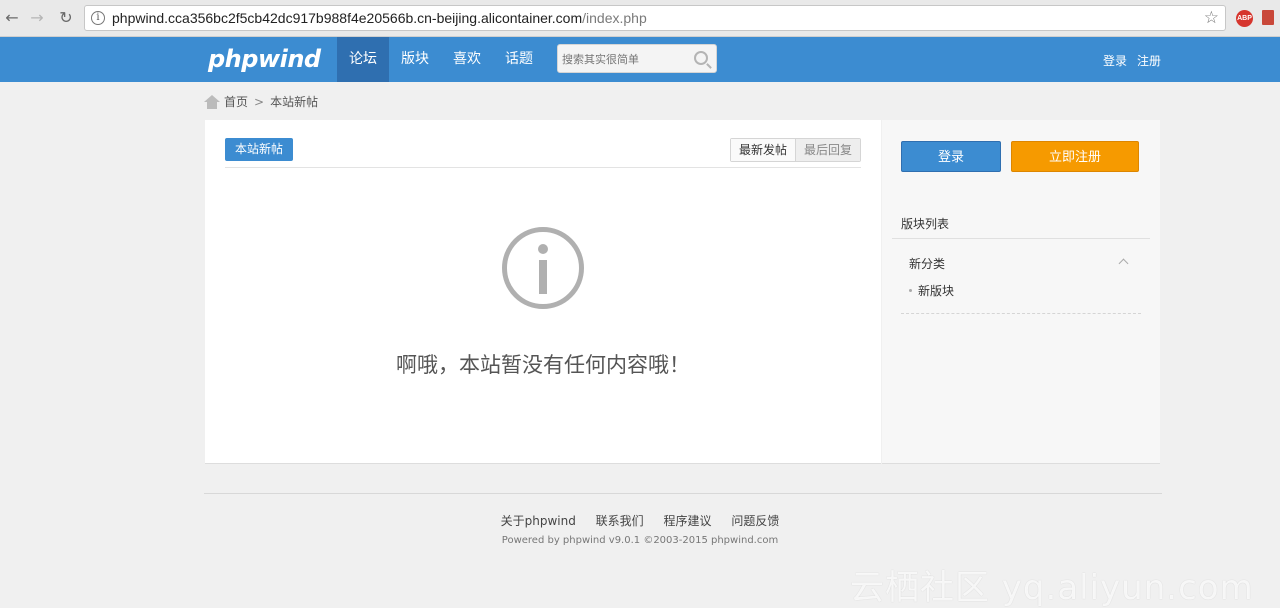  I want to click on tab-latest-posts: 最新发帖, so click(762, 150).